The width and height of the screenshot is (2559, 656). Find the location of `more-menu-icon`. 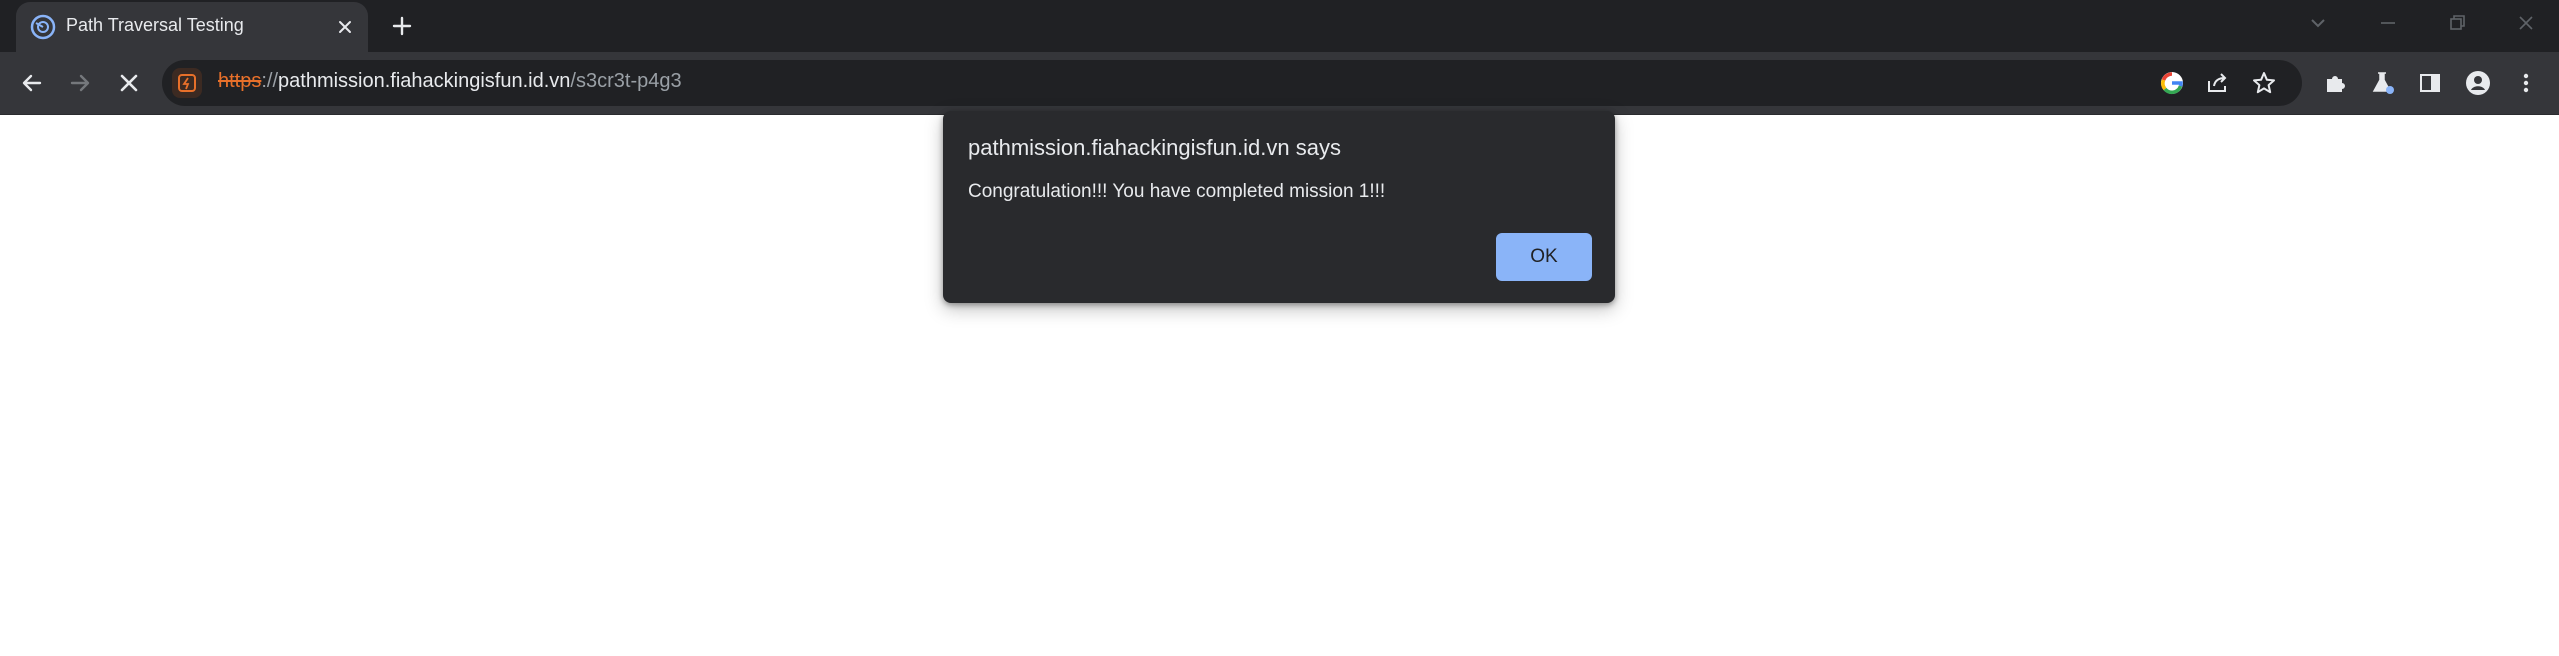

more-menu-icon is located at coordinates (2526, 83).